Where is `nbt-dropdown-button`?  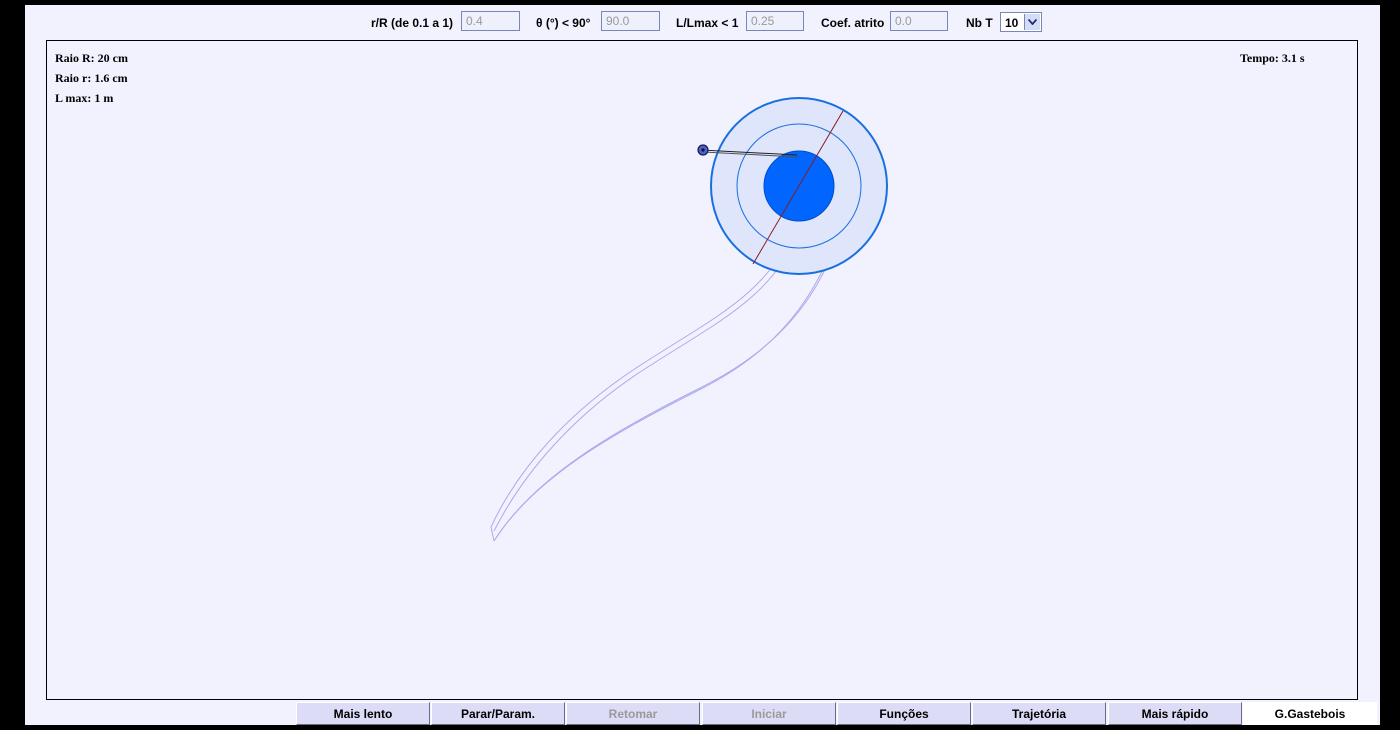 nbt-dropdown-button is located at coordinates (1032, 22).